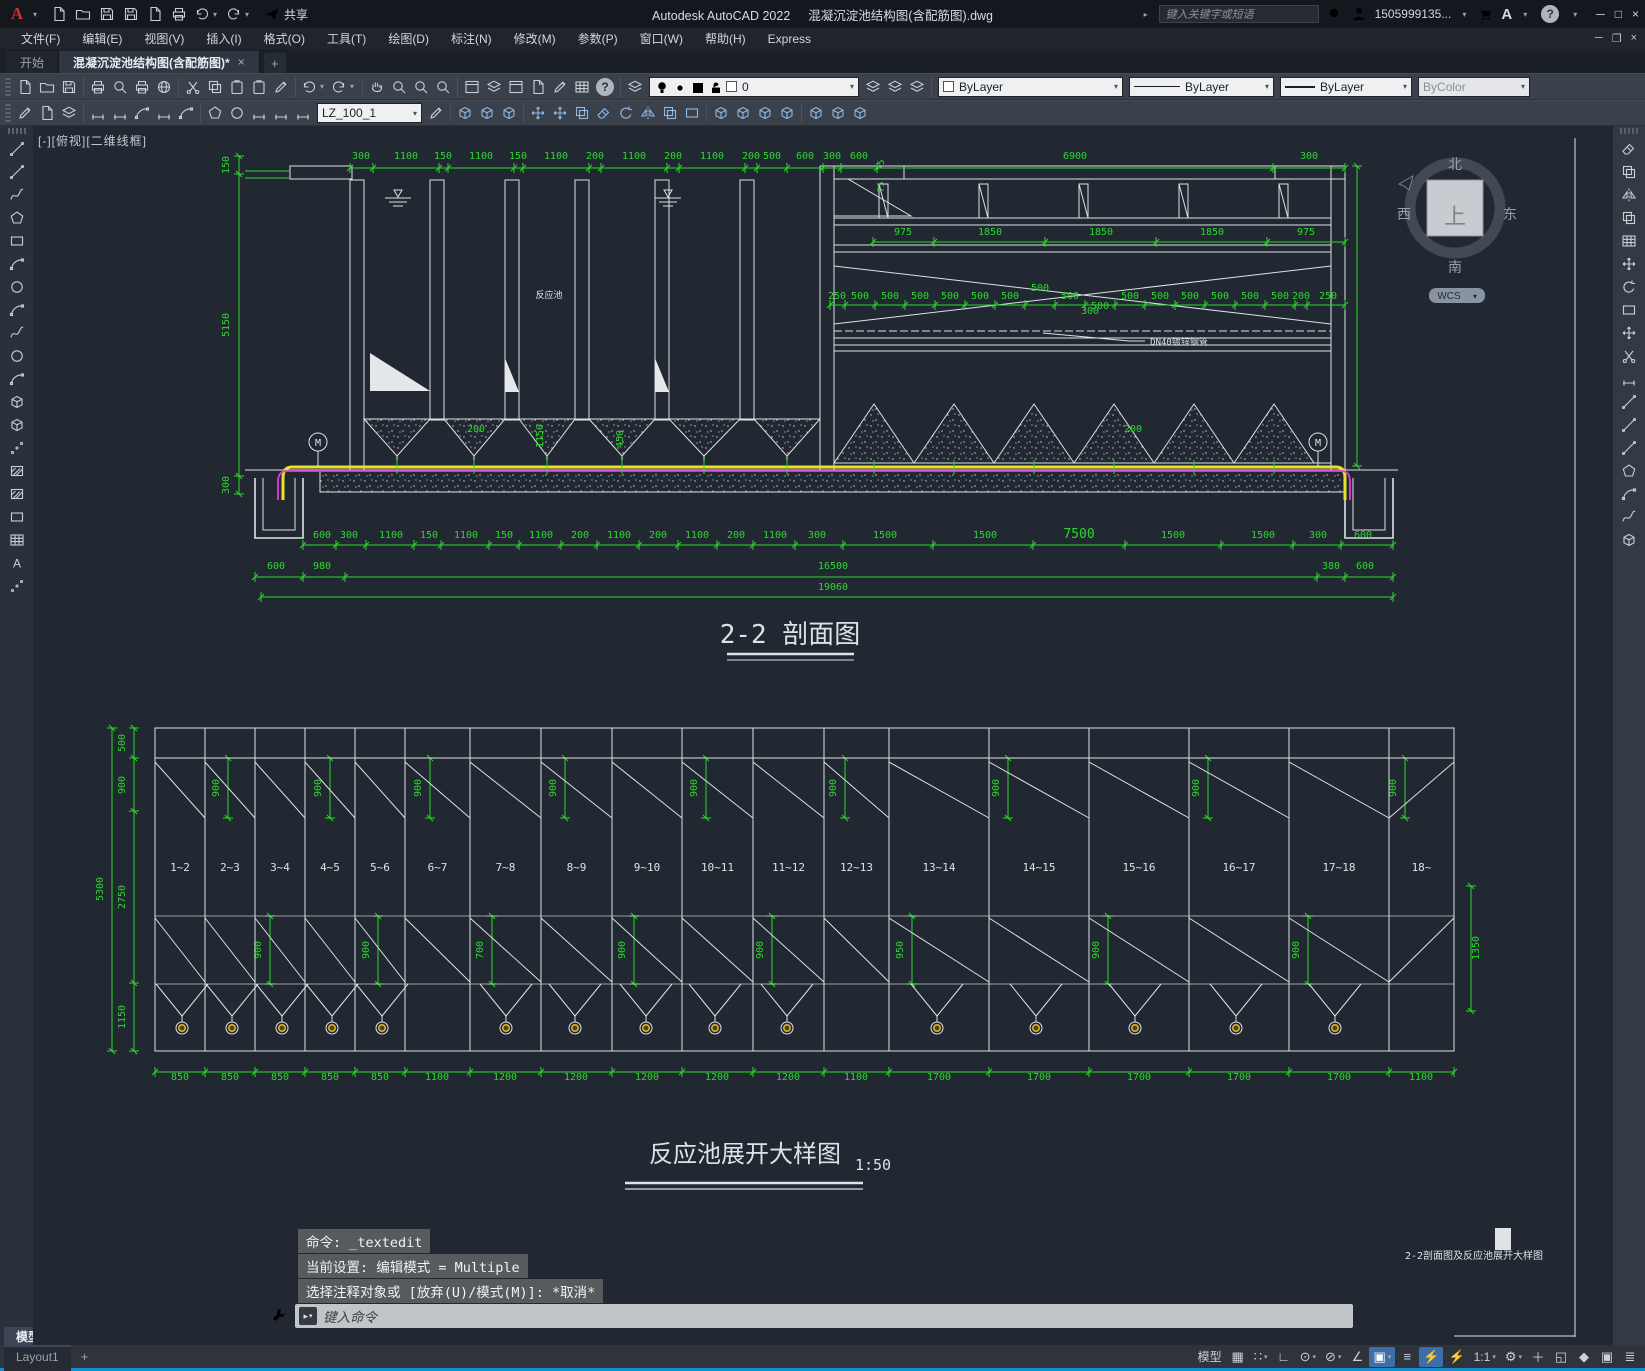 The height and width of the screenshot is (1371, 1645). What do you see at coordinates (369, 113) in the screenshot?
I see `dimstyle-dropdown: LZ_100_1 ▾` at bounding box center [369, 113].